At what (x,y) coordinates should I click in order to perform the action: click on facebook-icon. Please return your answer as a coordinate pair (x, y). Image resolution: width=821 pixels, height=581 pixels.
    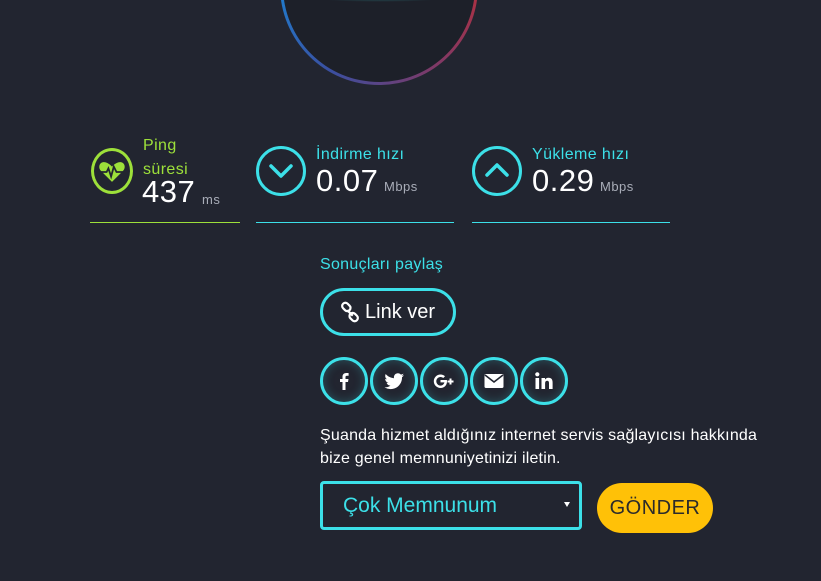
    Looking at the image, I should click on (344, 381).